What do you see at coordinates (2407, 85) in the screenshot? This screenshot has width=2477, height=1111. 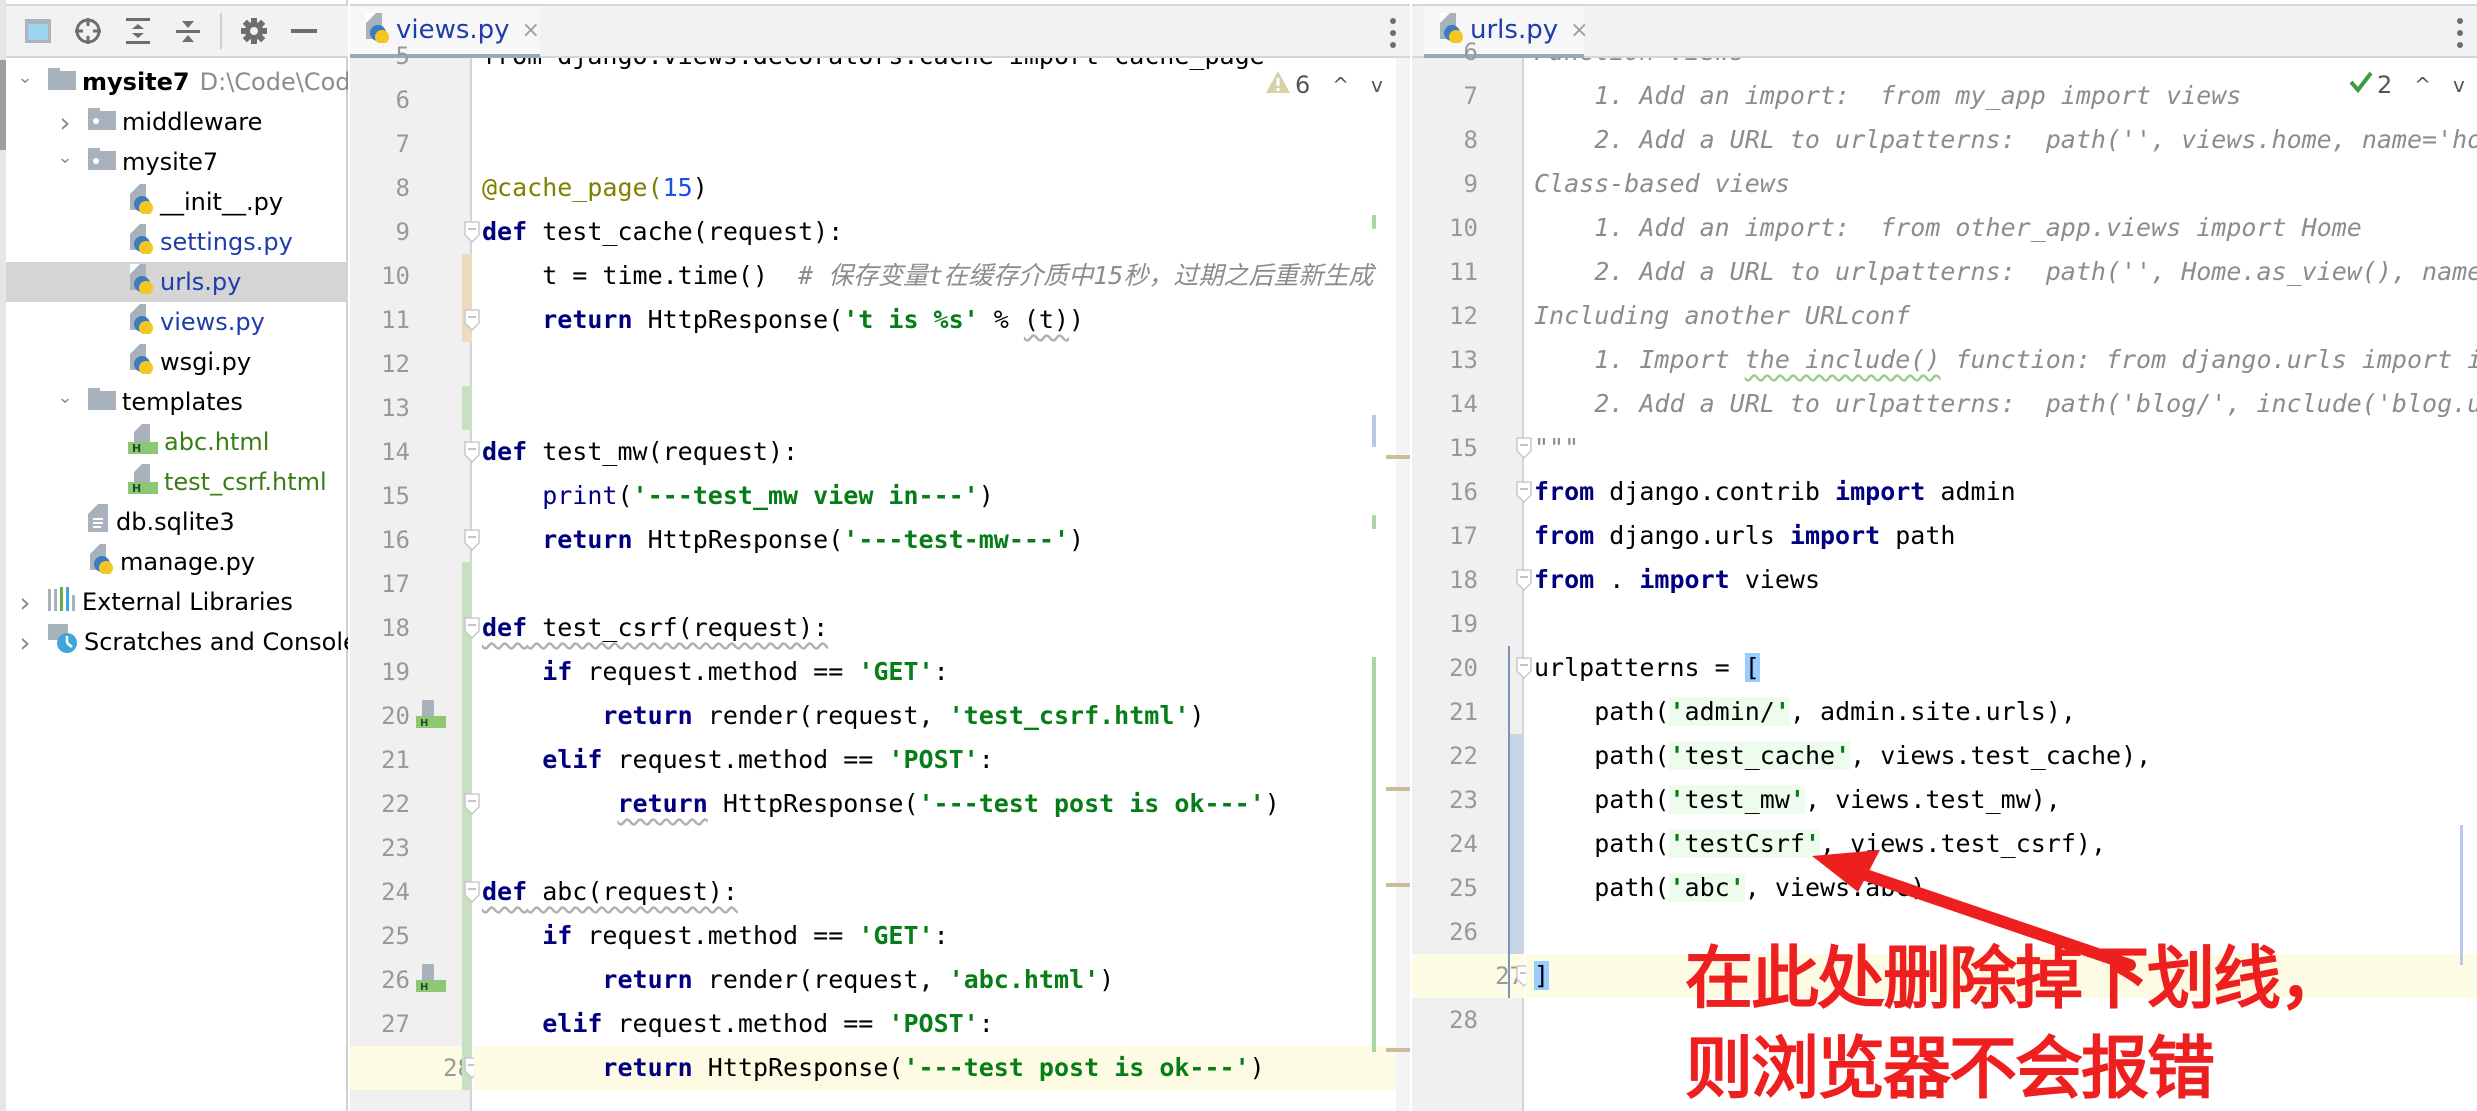 I see `inspection-widget: 2 ^ v` at bounding box center [2407, 85].